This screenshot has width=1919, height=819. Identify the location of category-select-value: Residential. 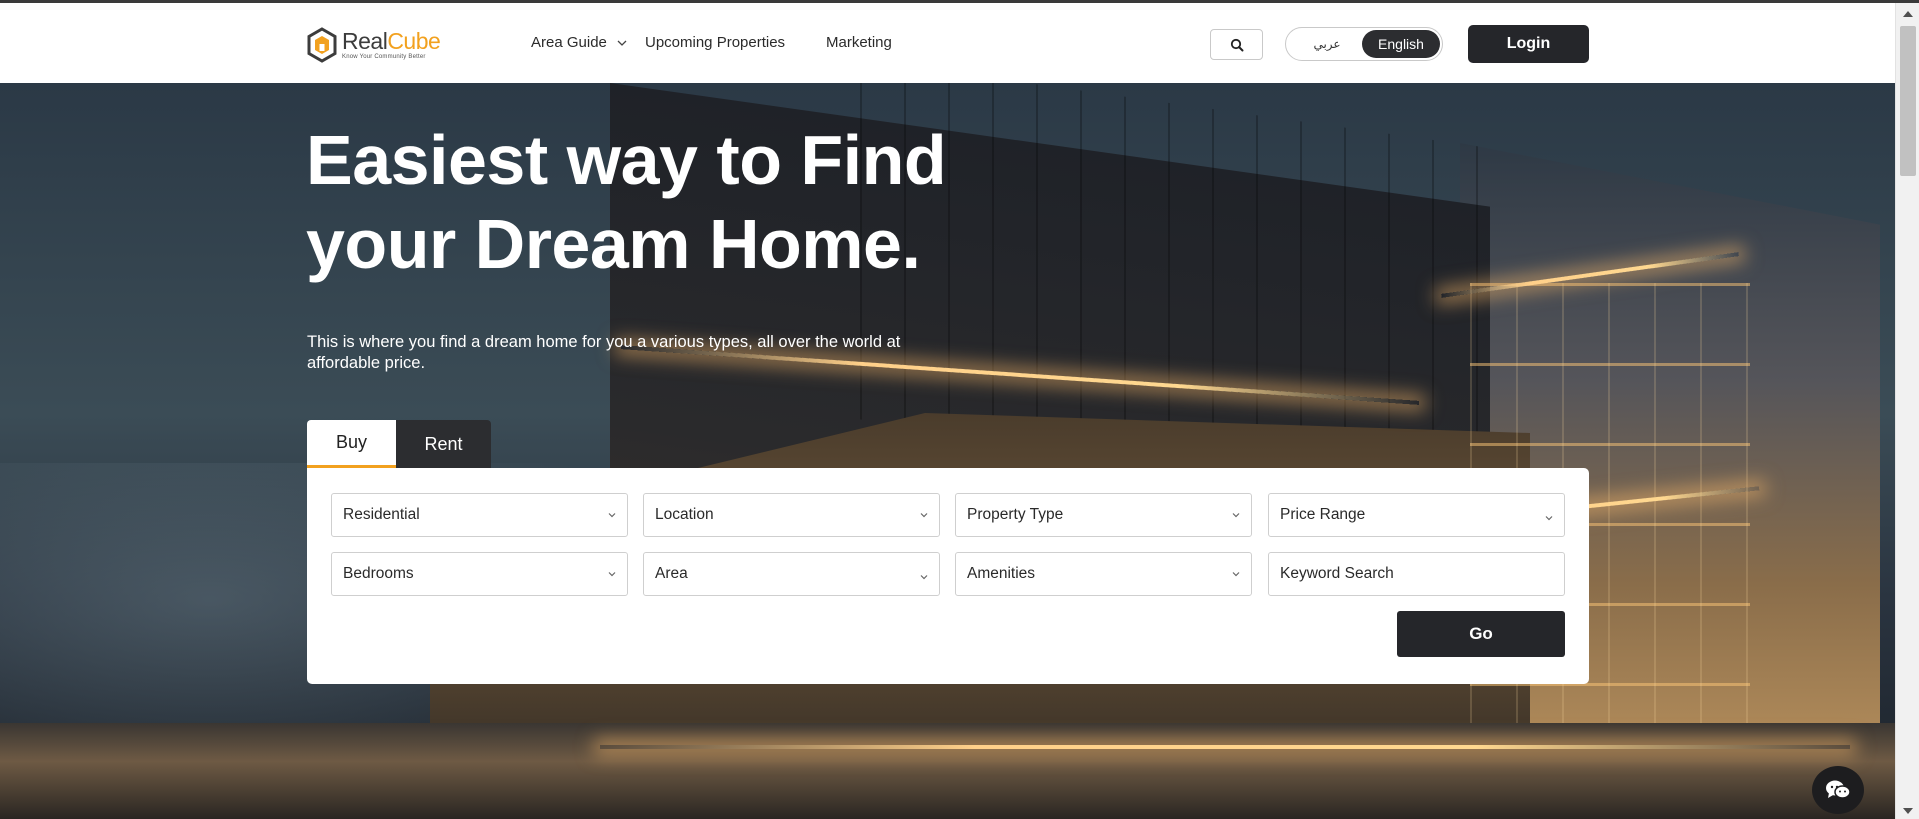
(381, 514).